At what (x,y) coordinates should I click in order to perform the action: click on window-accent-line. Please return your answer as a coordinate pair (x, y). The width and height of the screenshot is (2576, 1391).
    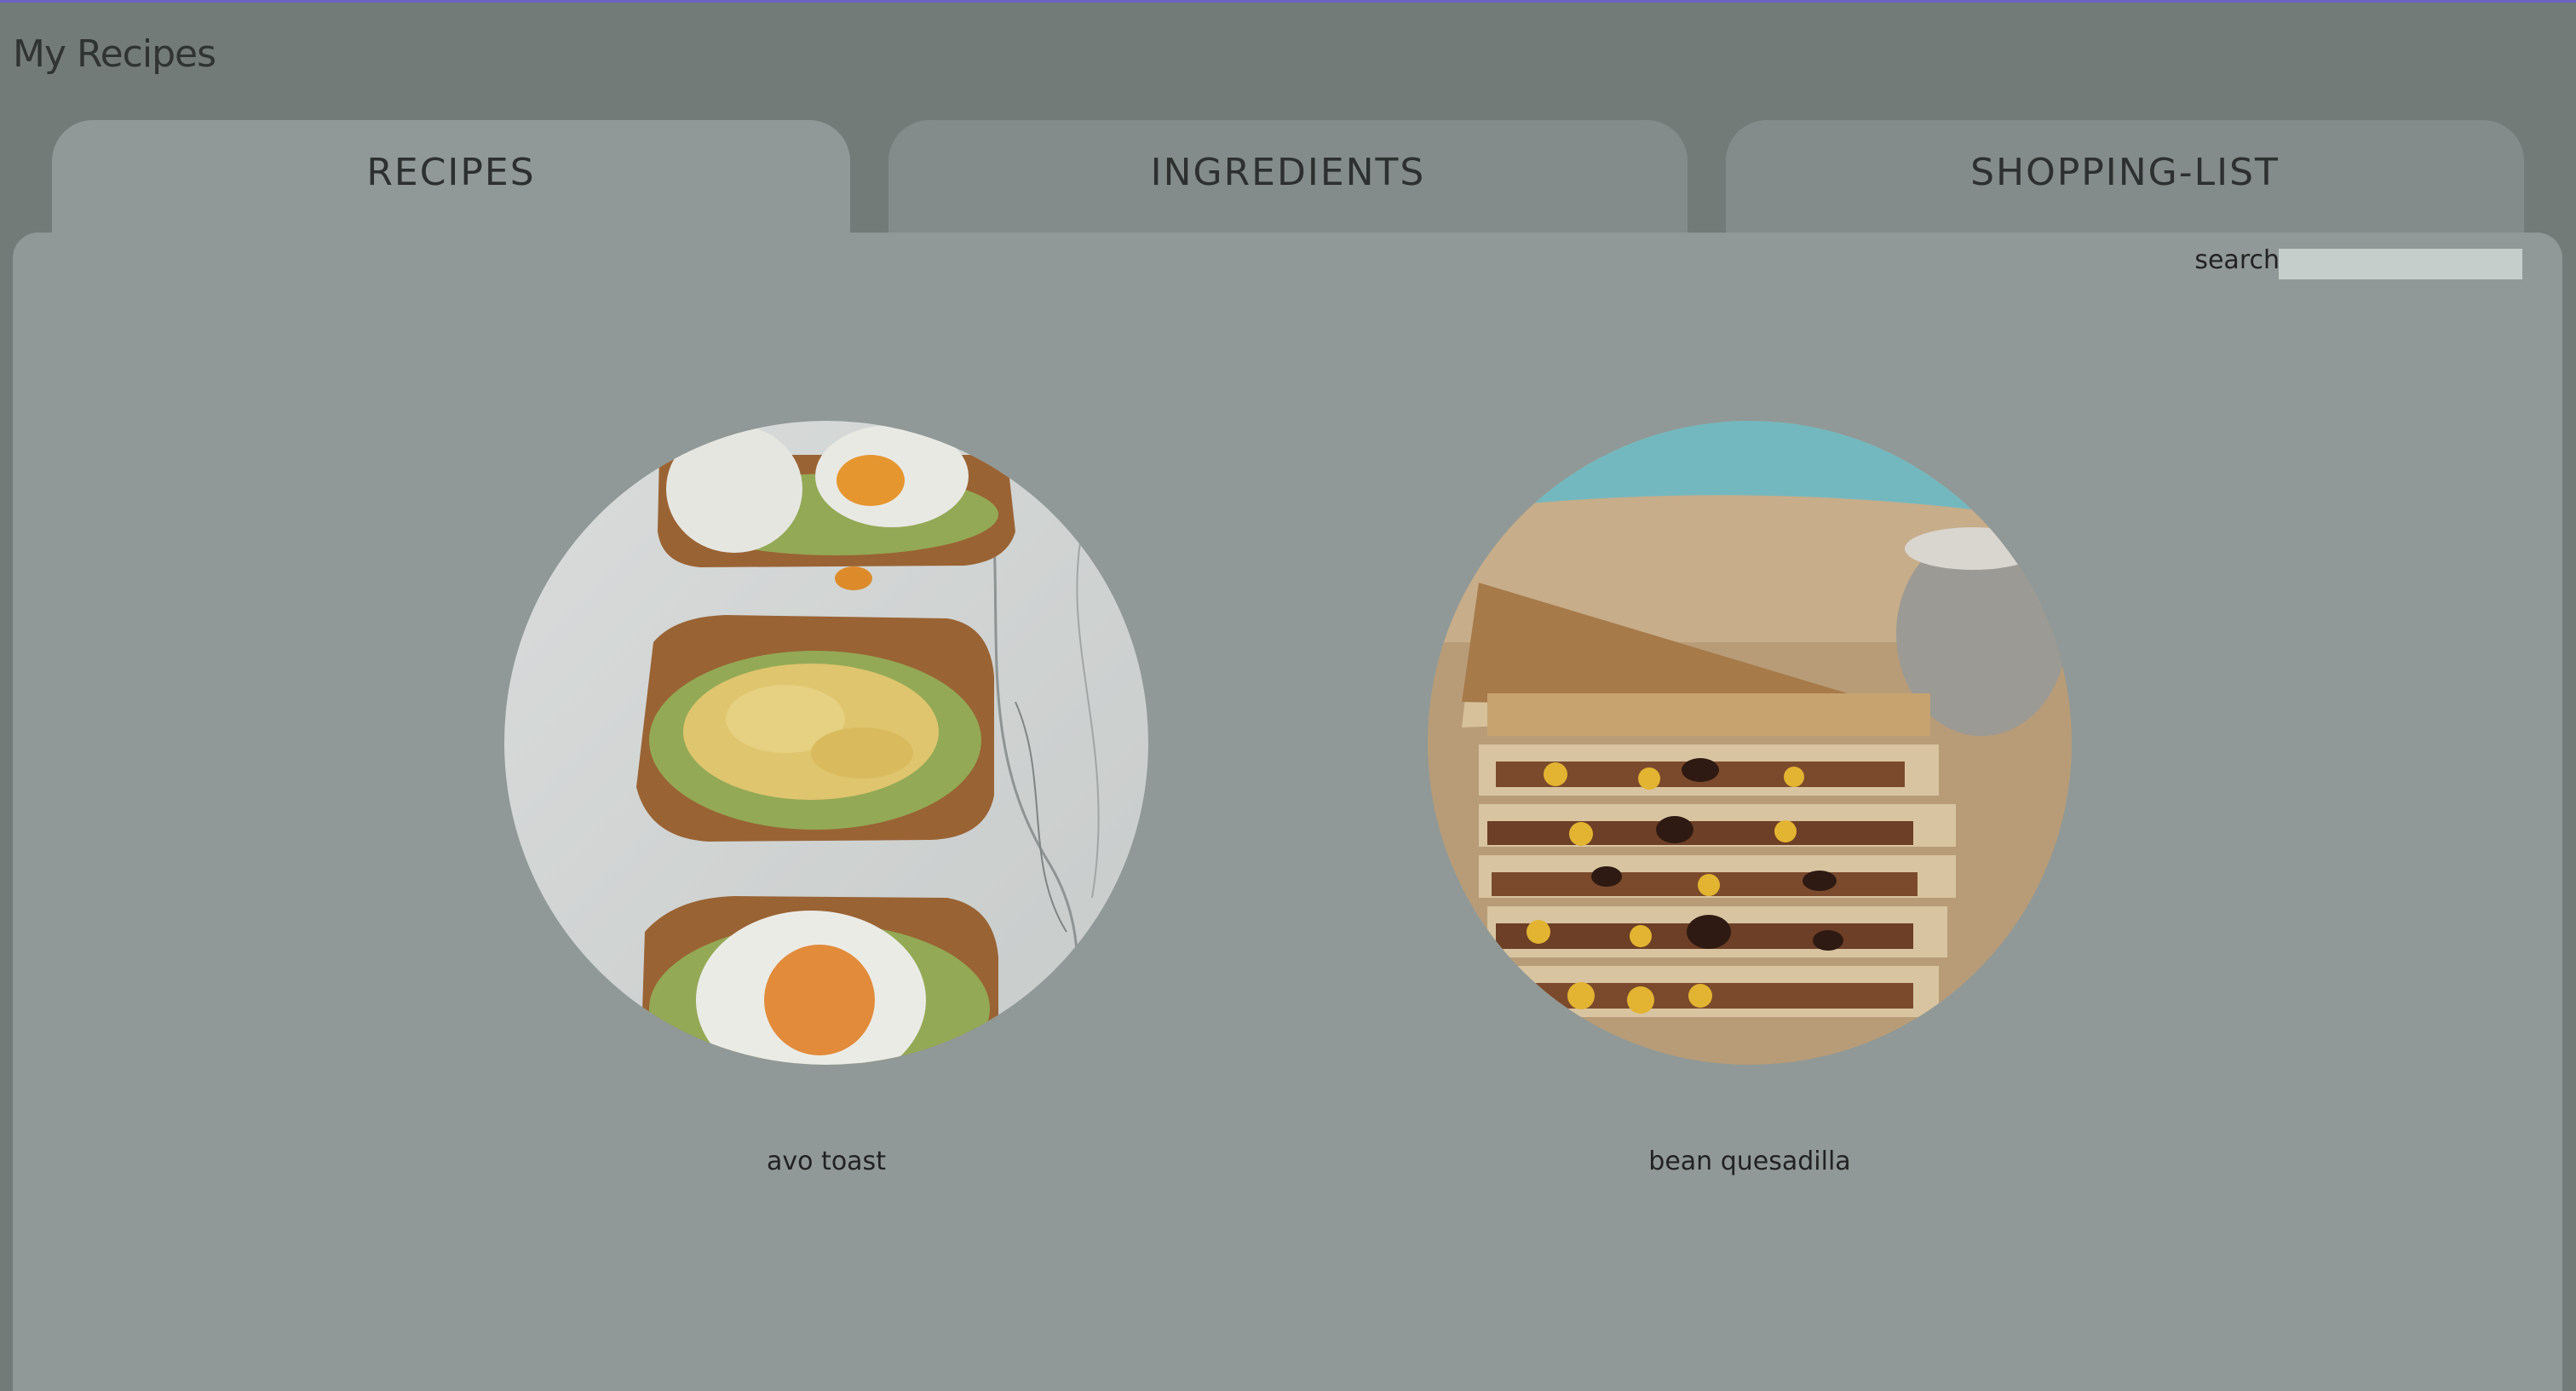
    Looking at the image, I should click on (1288, 1).